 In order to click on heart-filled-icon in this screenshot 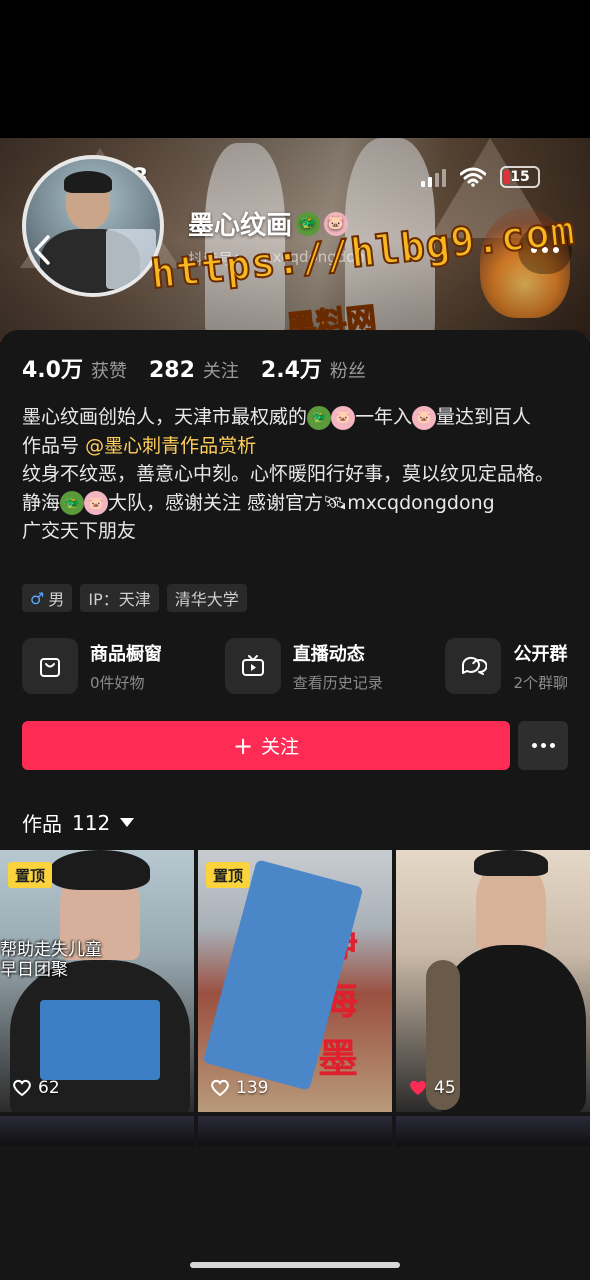, I will do `click(418, 1087)`.